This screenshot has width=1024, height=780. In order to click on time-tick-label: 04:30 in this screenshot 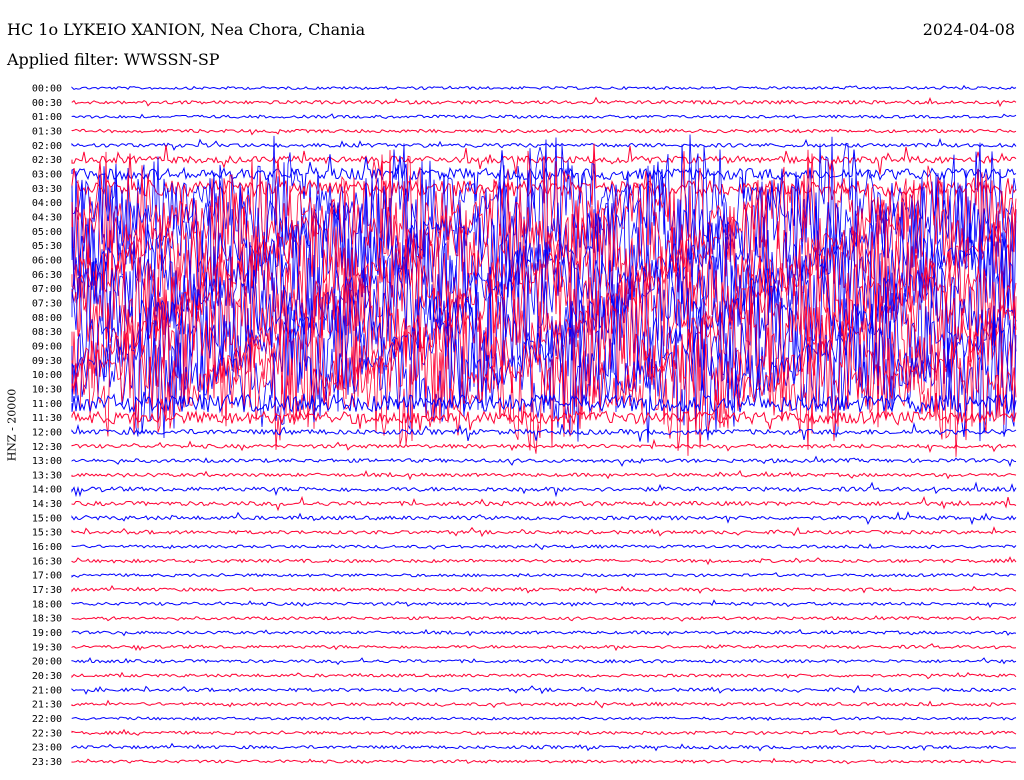, I will do `click(47, 217)`.